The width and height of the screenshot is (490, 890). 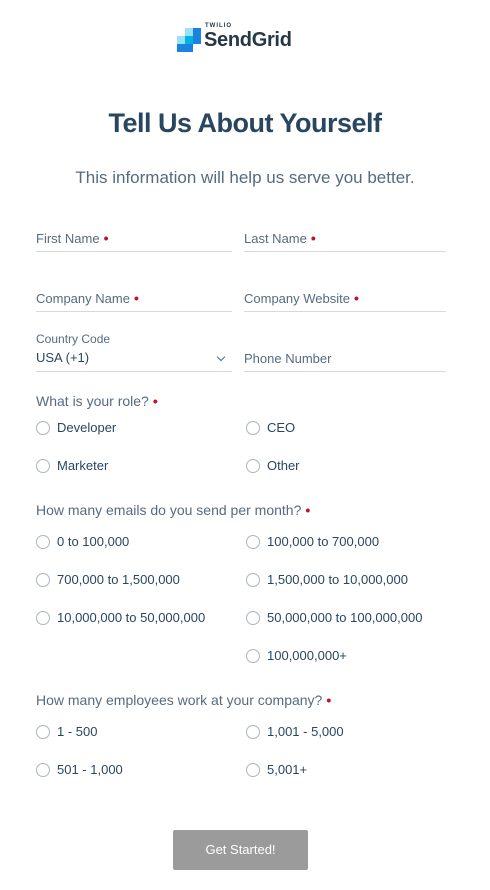 I want to click on company-name-field: Company Name •, so click(x=134, y=301).